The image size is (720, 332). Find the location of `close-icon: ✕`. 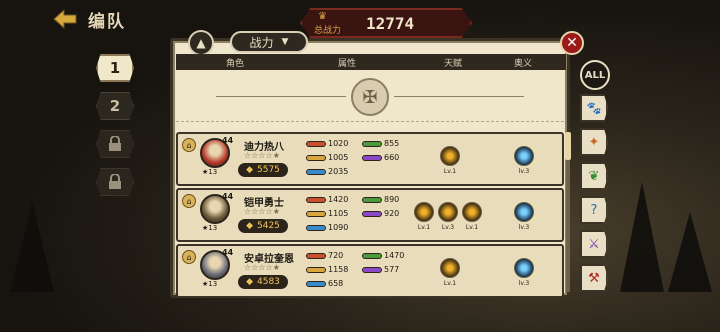

close-icon: ✕ is located at coordinates (572, 43).